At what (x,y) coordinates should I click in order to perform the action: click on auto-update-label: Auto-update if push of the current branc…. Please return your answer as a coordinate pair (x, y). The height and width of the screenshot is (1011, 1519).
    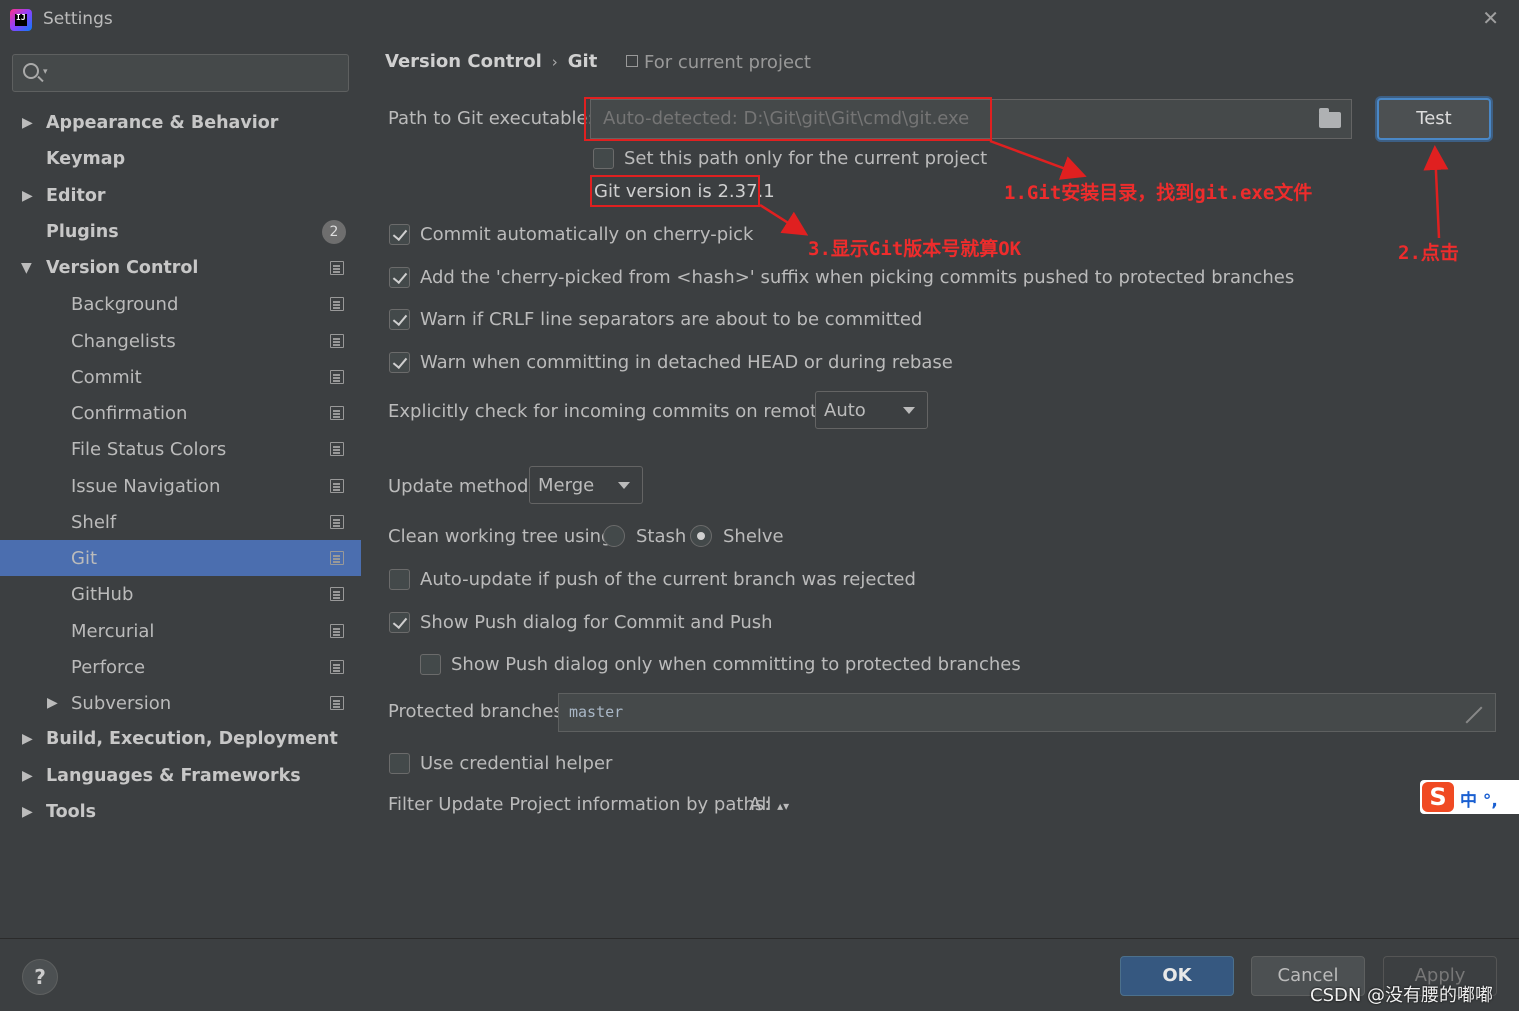
    Looking at the image, I should click on (668, 579).